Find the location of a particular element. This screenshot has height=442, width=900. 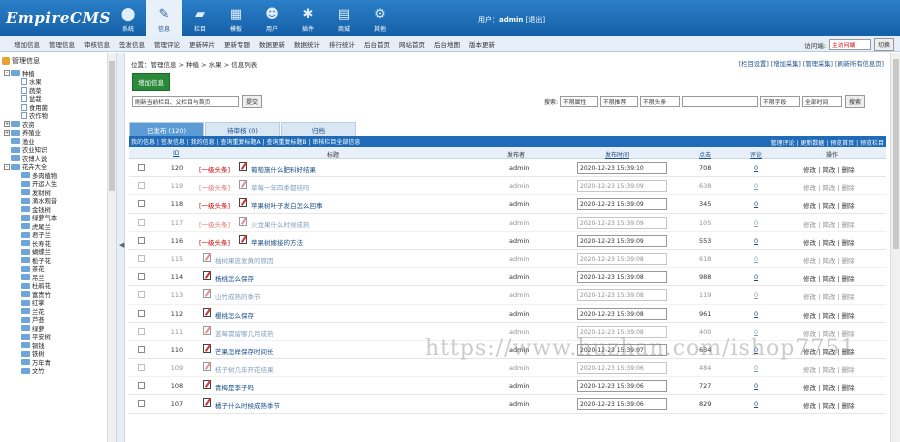

tree-node: 农博人说 is located at coordinates (58, 158).